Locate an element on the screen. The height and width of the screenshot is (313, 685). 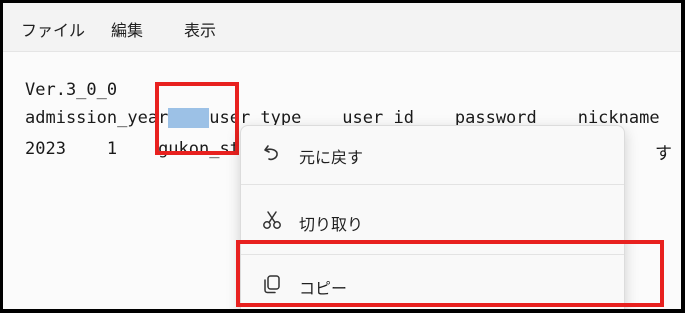
context-item-undo: 元に戻す is located at coordinates (432, 154).